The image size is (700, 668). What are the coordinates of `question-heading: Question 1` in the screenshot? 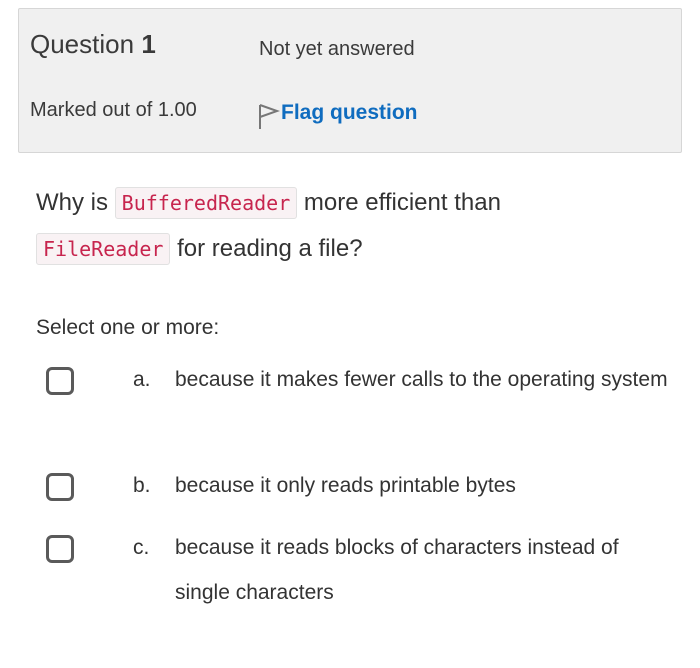 It's located at (93, 44).